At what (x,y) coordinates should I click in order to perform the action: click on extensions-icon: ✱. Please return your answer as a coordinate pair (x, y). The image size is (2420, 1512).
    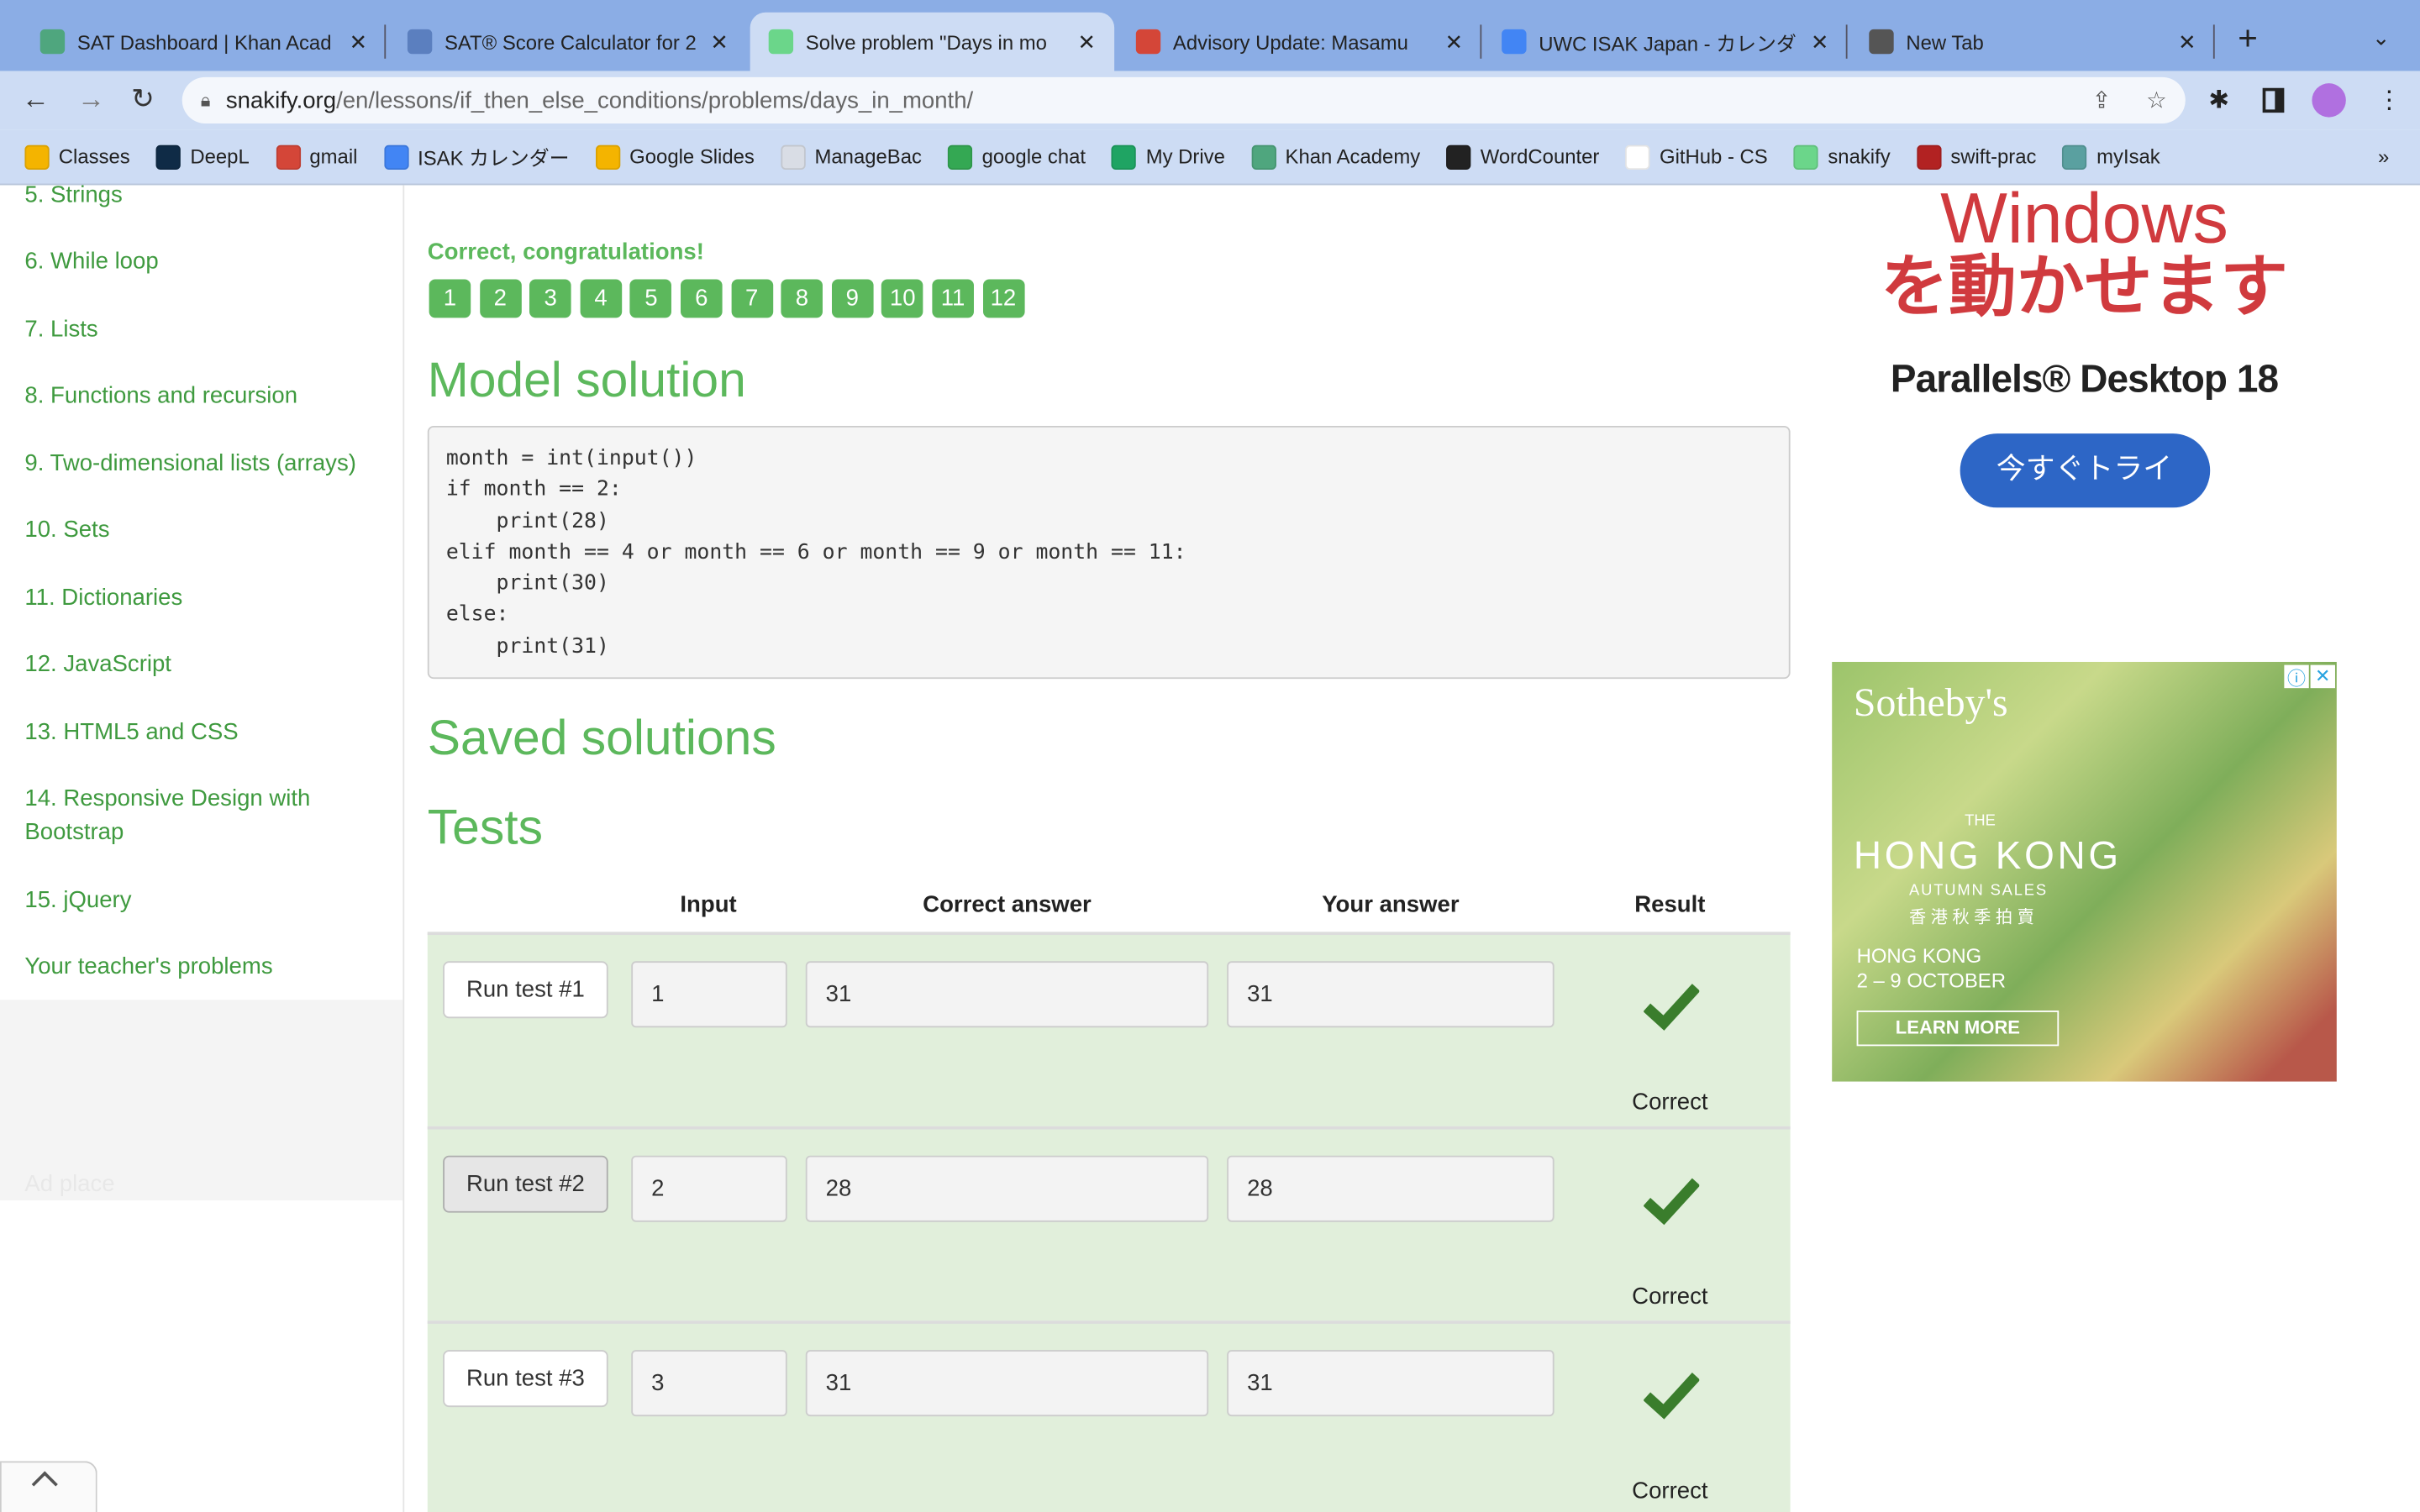
    Looking at the image, I should click on (2218, 100).